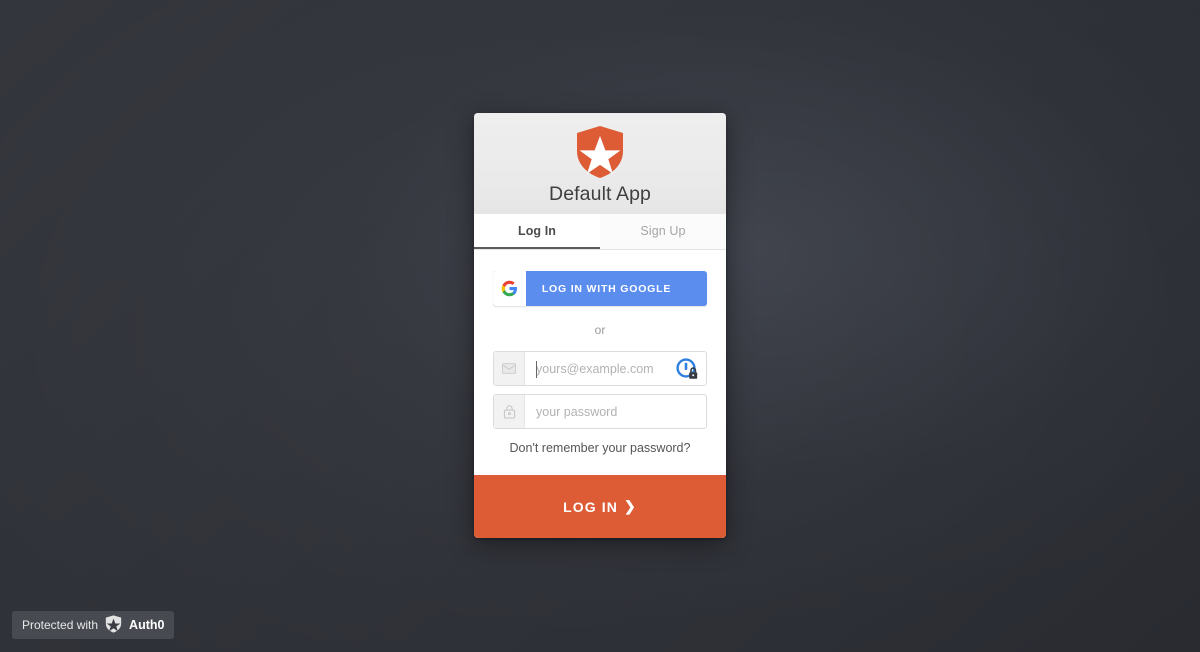  I want to click on or-separator: or, so click(600, 330).